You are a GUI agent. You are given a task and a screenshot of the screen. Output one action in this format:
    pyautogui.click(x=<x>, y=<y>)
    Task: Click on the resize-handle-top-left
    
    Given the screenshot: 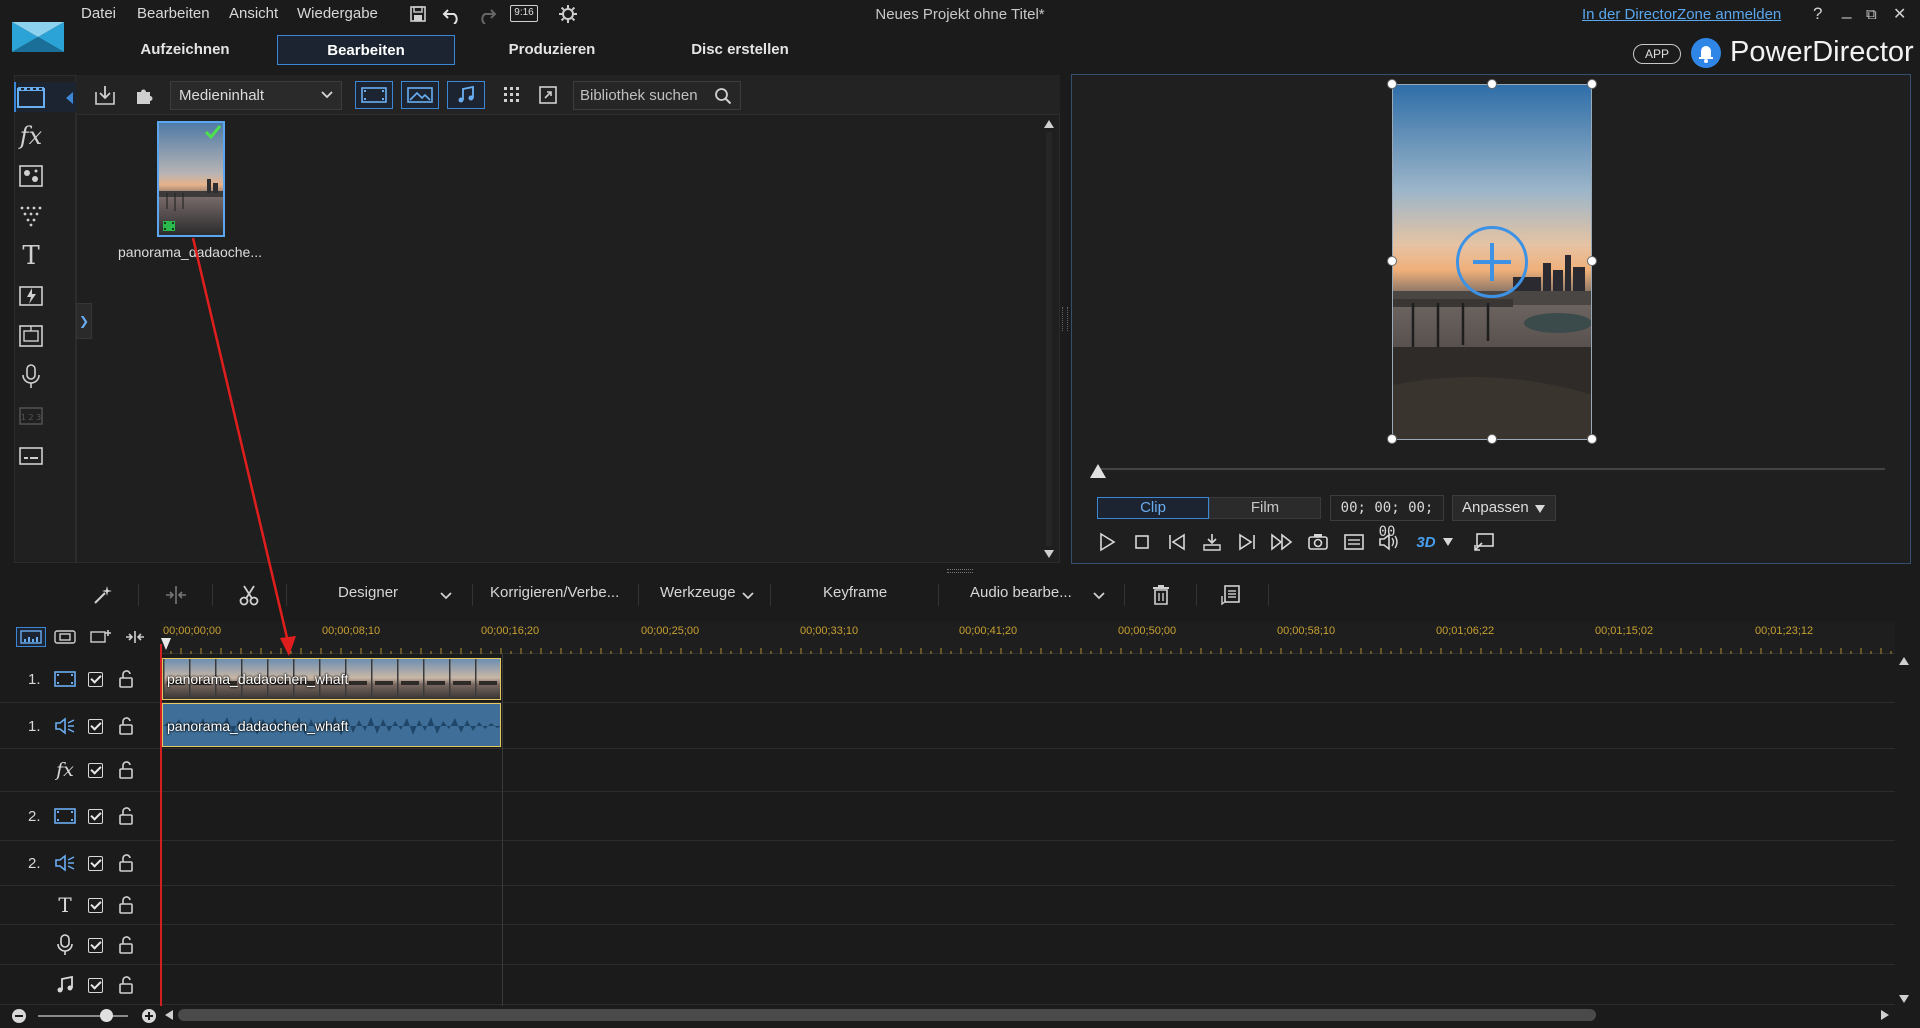 What is the action you would take?
    pyautogui.click(x=1392, y=84)
    